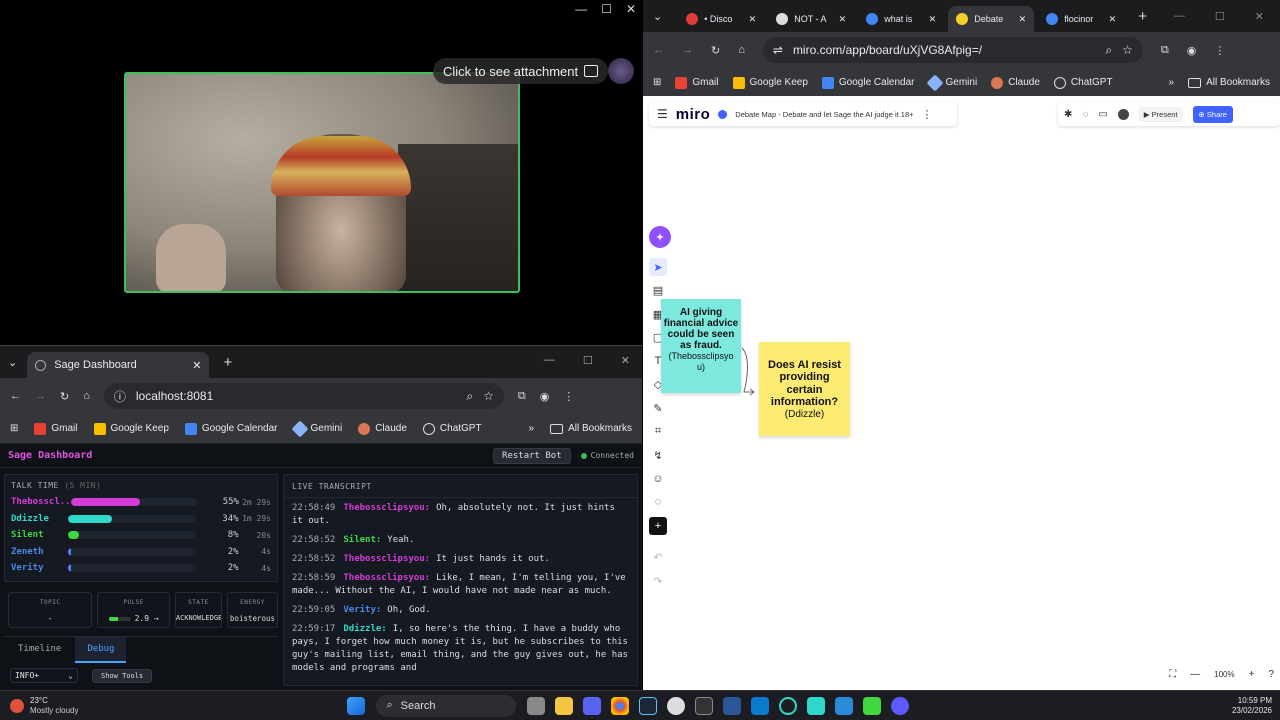  Describe the element at coordinates (1172, 674) in the screenshot. I see `fit-icon: ⛶` at that location.